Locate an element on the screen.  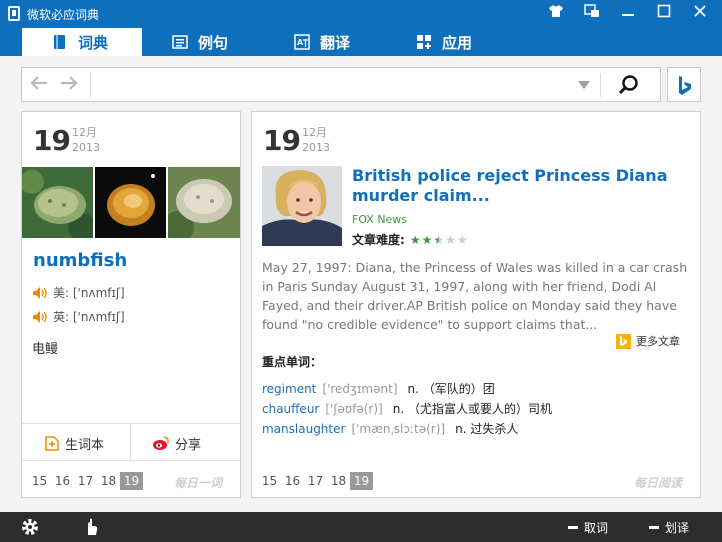
share-button: 分享 is located at coordinates (176, 443).